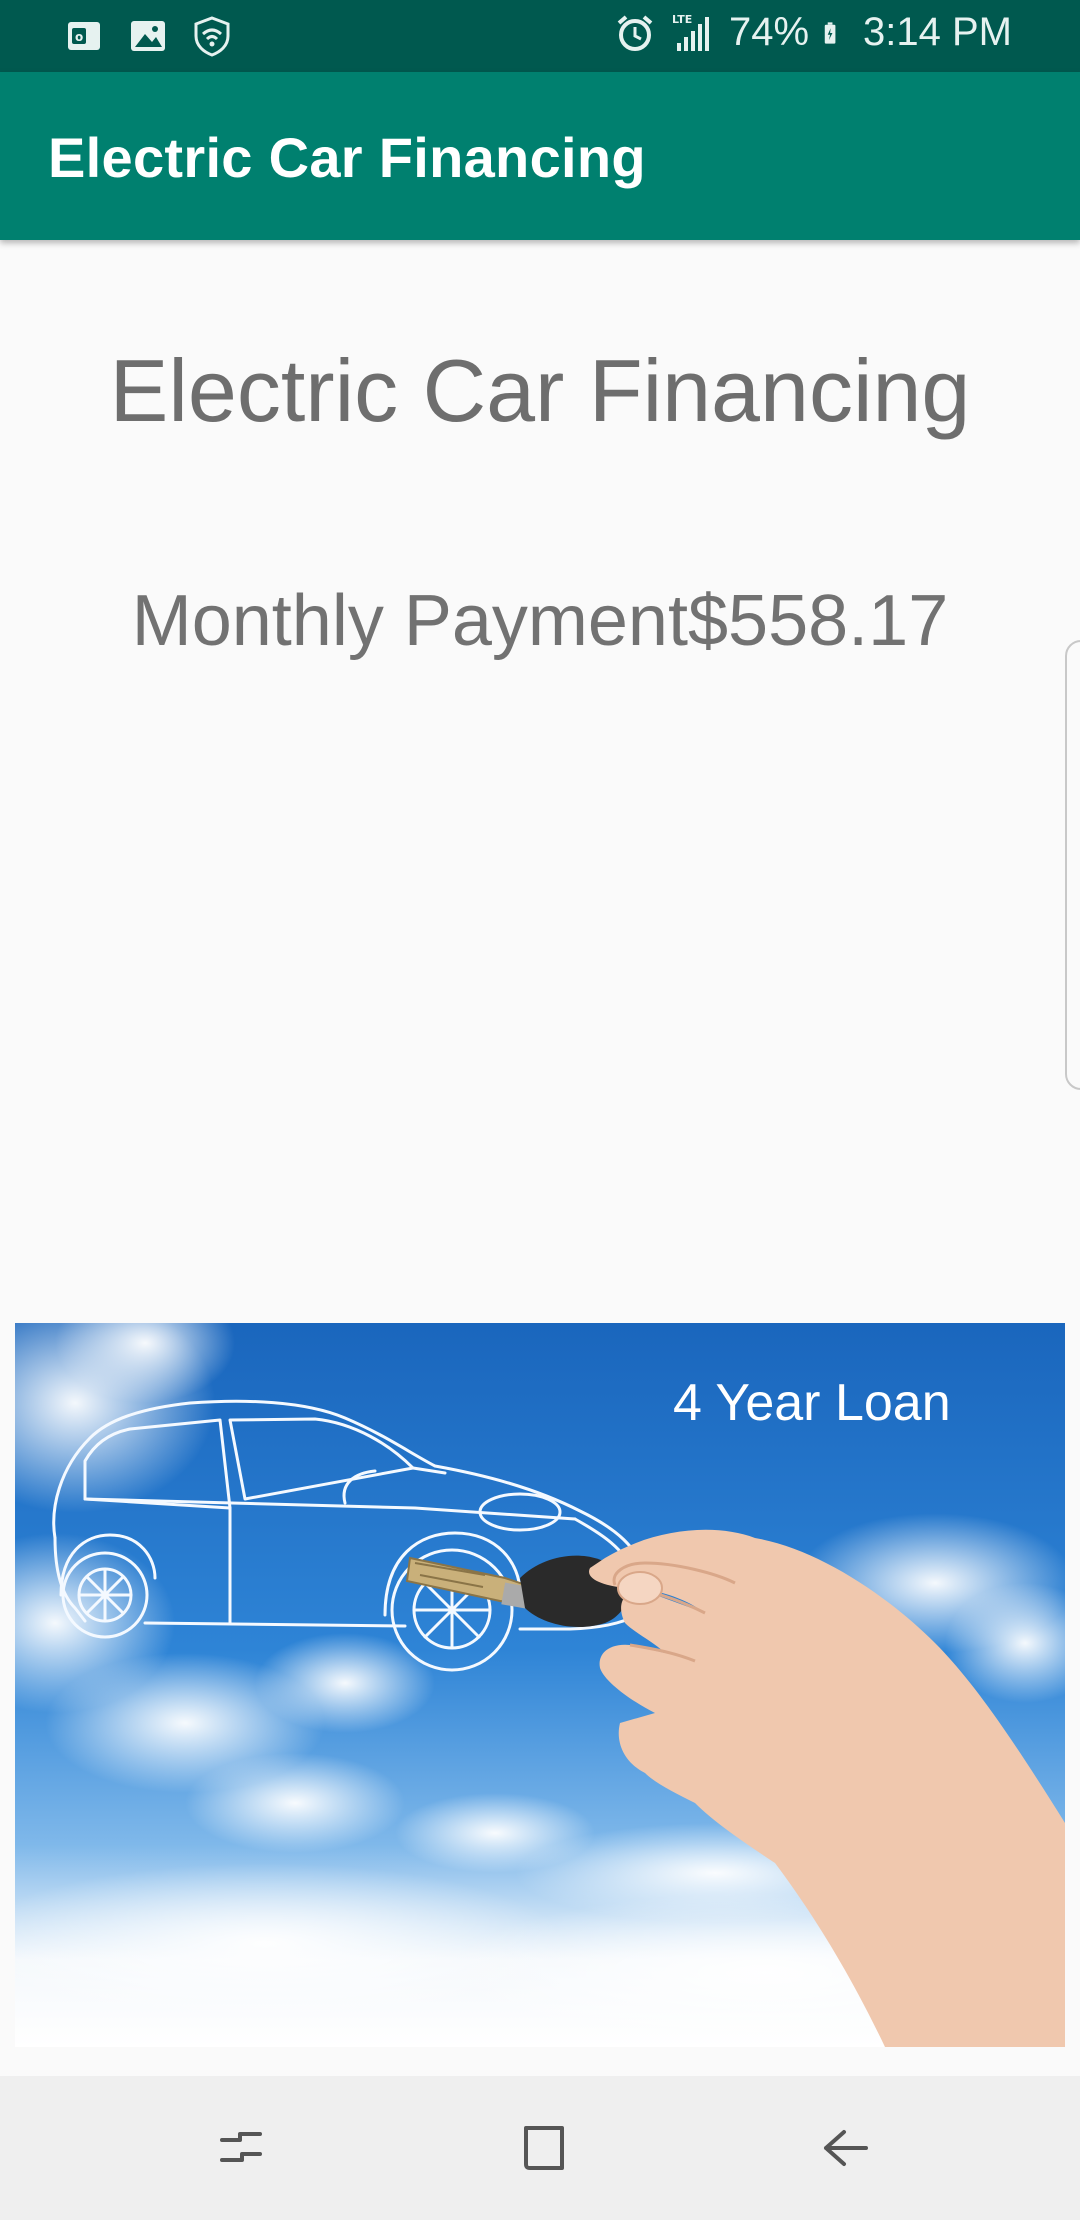 This screenshot has height=2220, width=1080. I want to click on lte-signal-icon: LTE, so click(690, 32).